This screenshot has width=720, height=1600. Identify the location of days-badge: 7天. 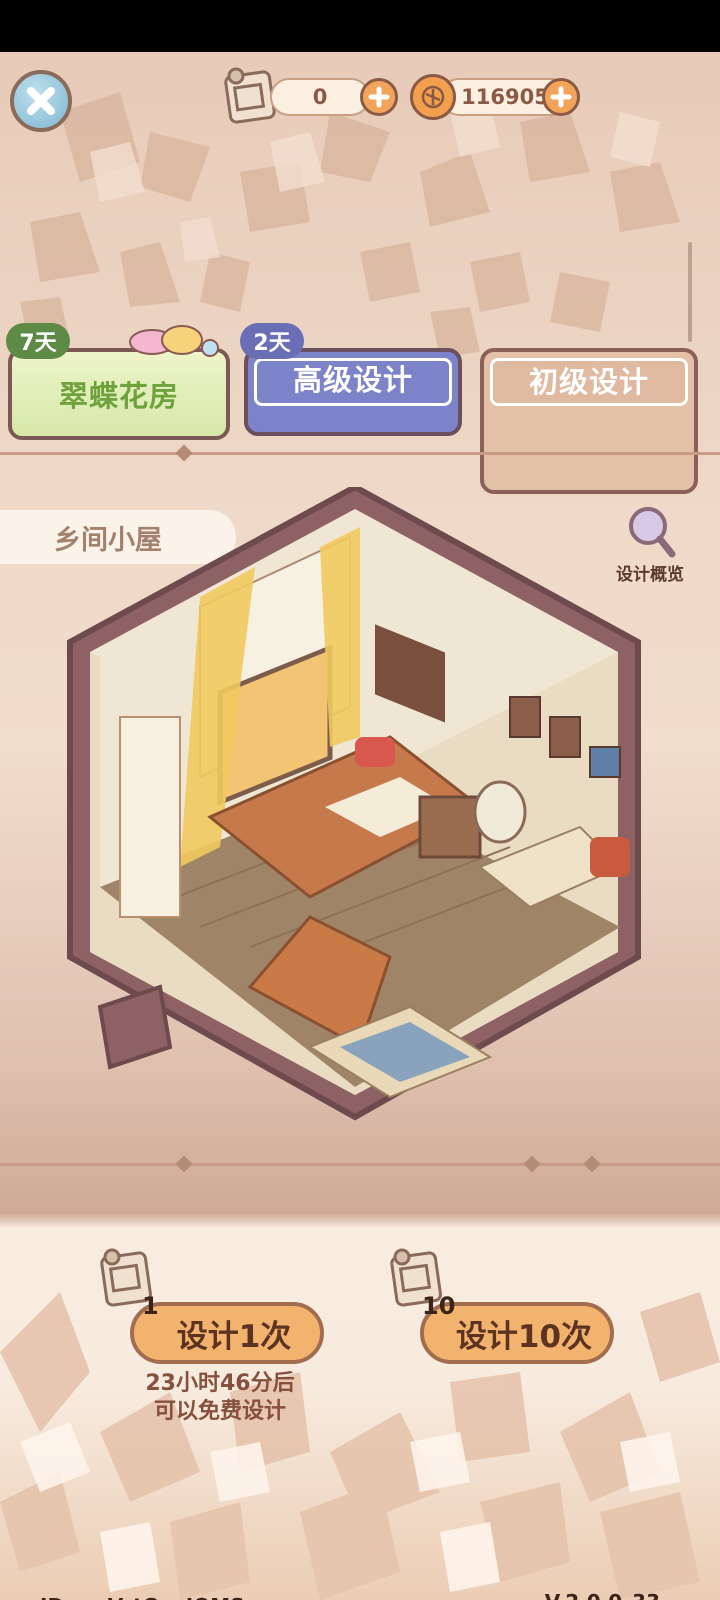
(38, 341).